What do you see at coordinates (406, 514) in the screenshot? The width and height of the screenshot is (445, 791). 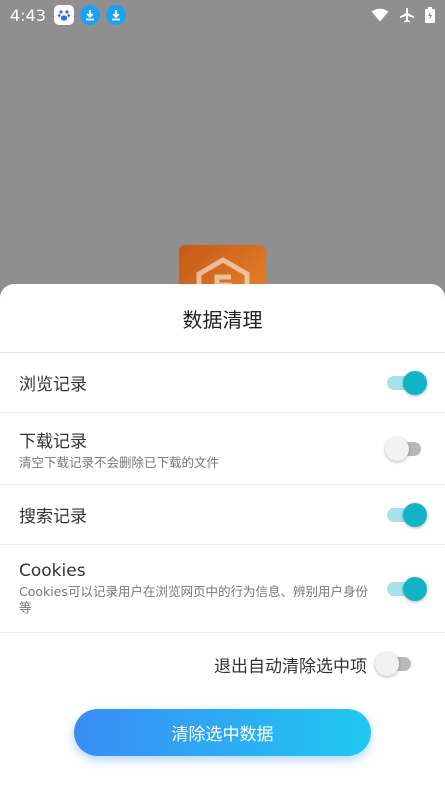 I see `search-history-toggle` at bounding box center [406, 514].